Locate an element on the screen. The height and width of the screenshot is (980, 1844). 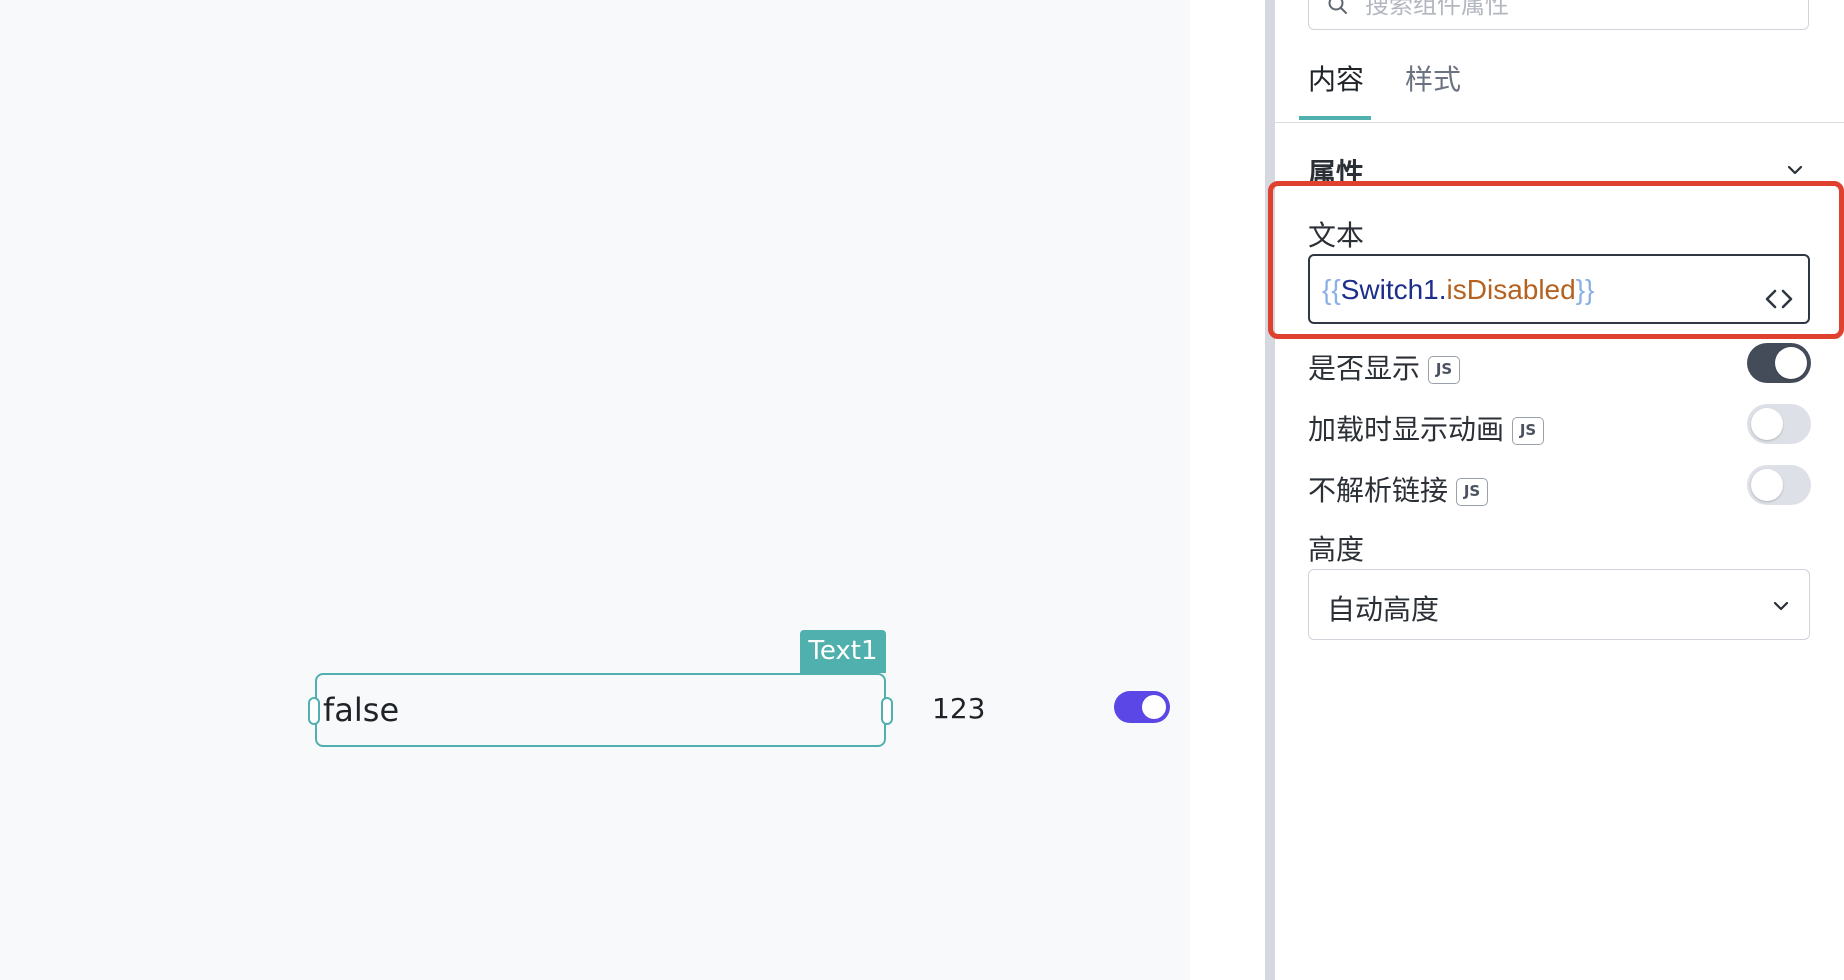
search-input is located at coordinates (1555, 9).